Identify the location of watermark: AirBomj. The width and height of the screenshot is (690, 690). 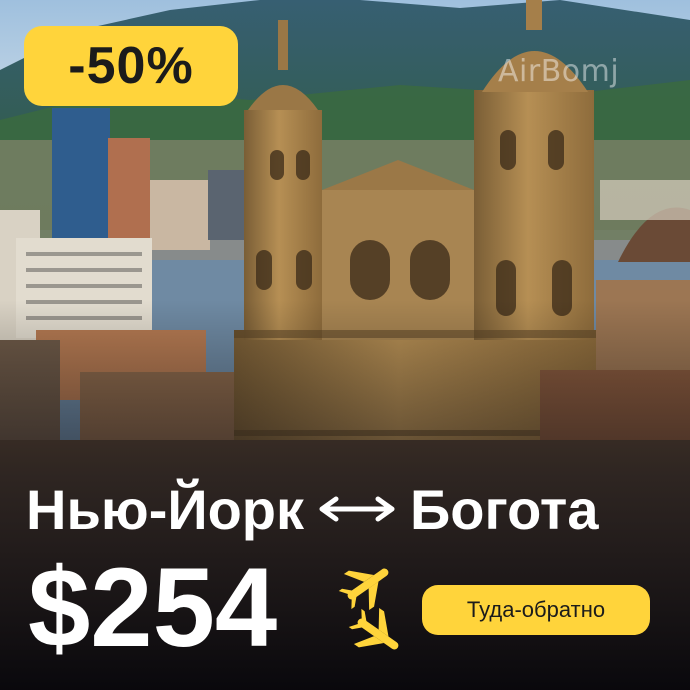
(559, 71).